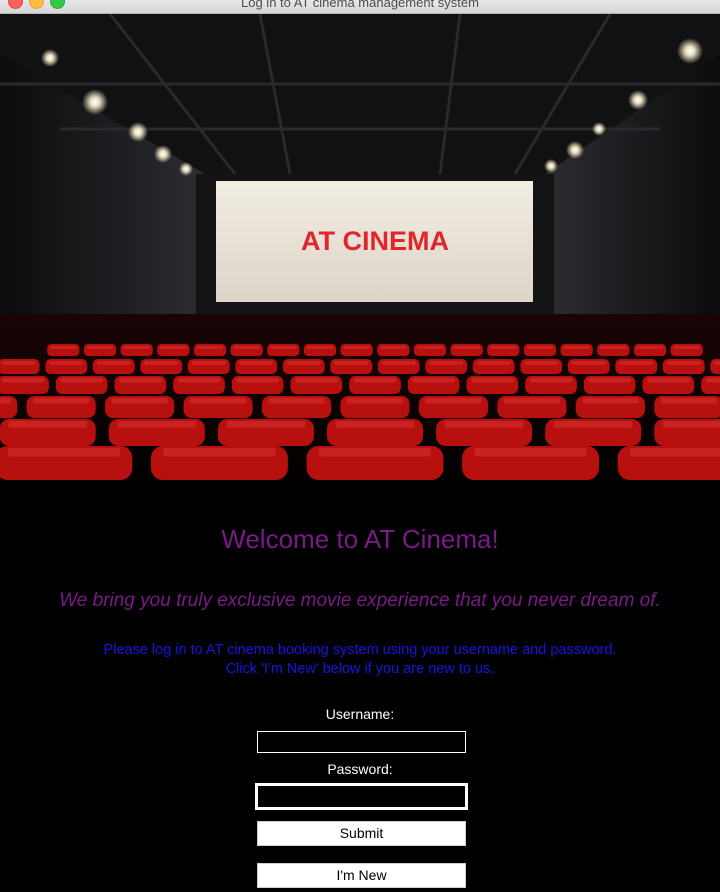  What do you see at coordinates (375, 241) in the screenshot?
I see `screen-title: AT CINEMA` at bounding box center [375, 241].